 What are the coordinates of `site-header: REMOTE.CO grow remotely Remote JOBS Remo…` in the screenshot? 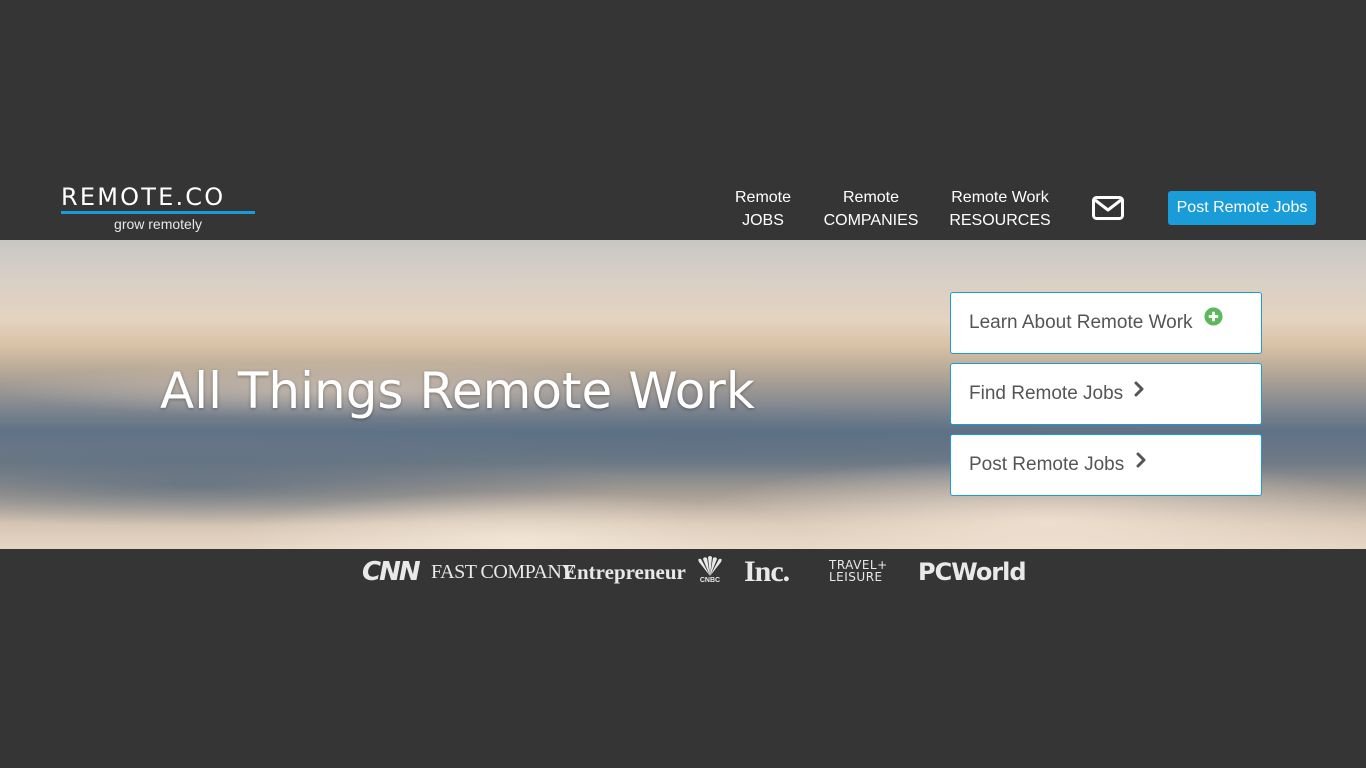 It's located at (683, 208).